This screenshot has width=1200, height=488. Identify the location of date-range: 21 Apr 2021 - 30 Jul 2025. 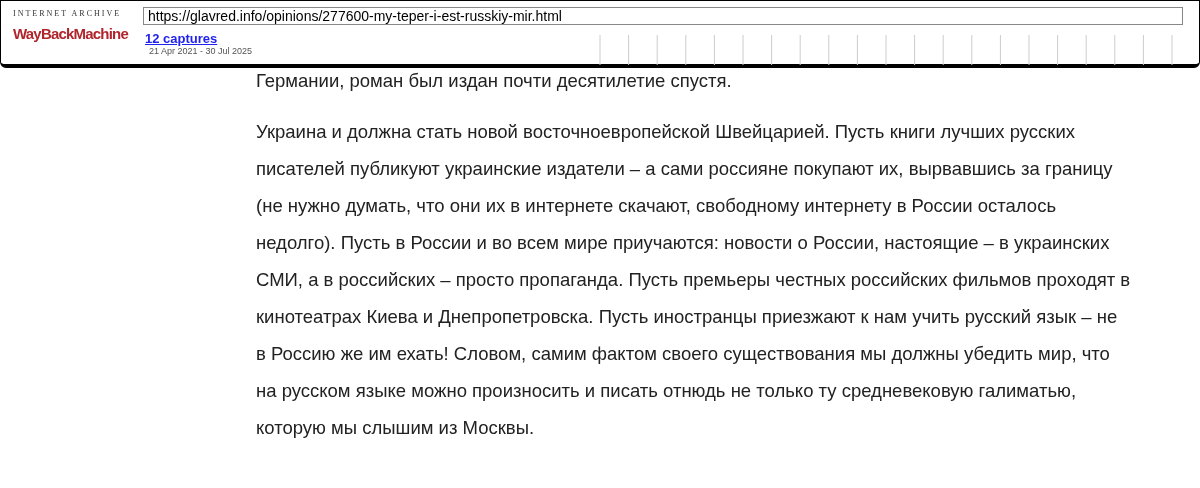
(201, 51).